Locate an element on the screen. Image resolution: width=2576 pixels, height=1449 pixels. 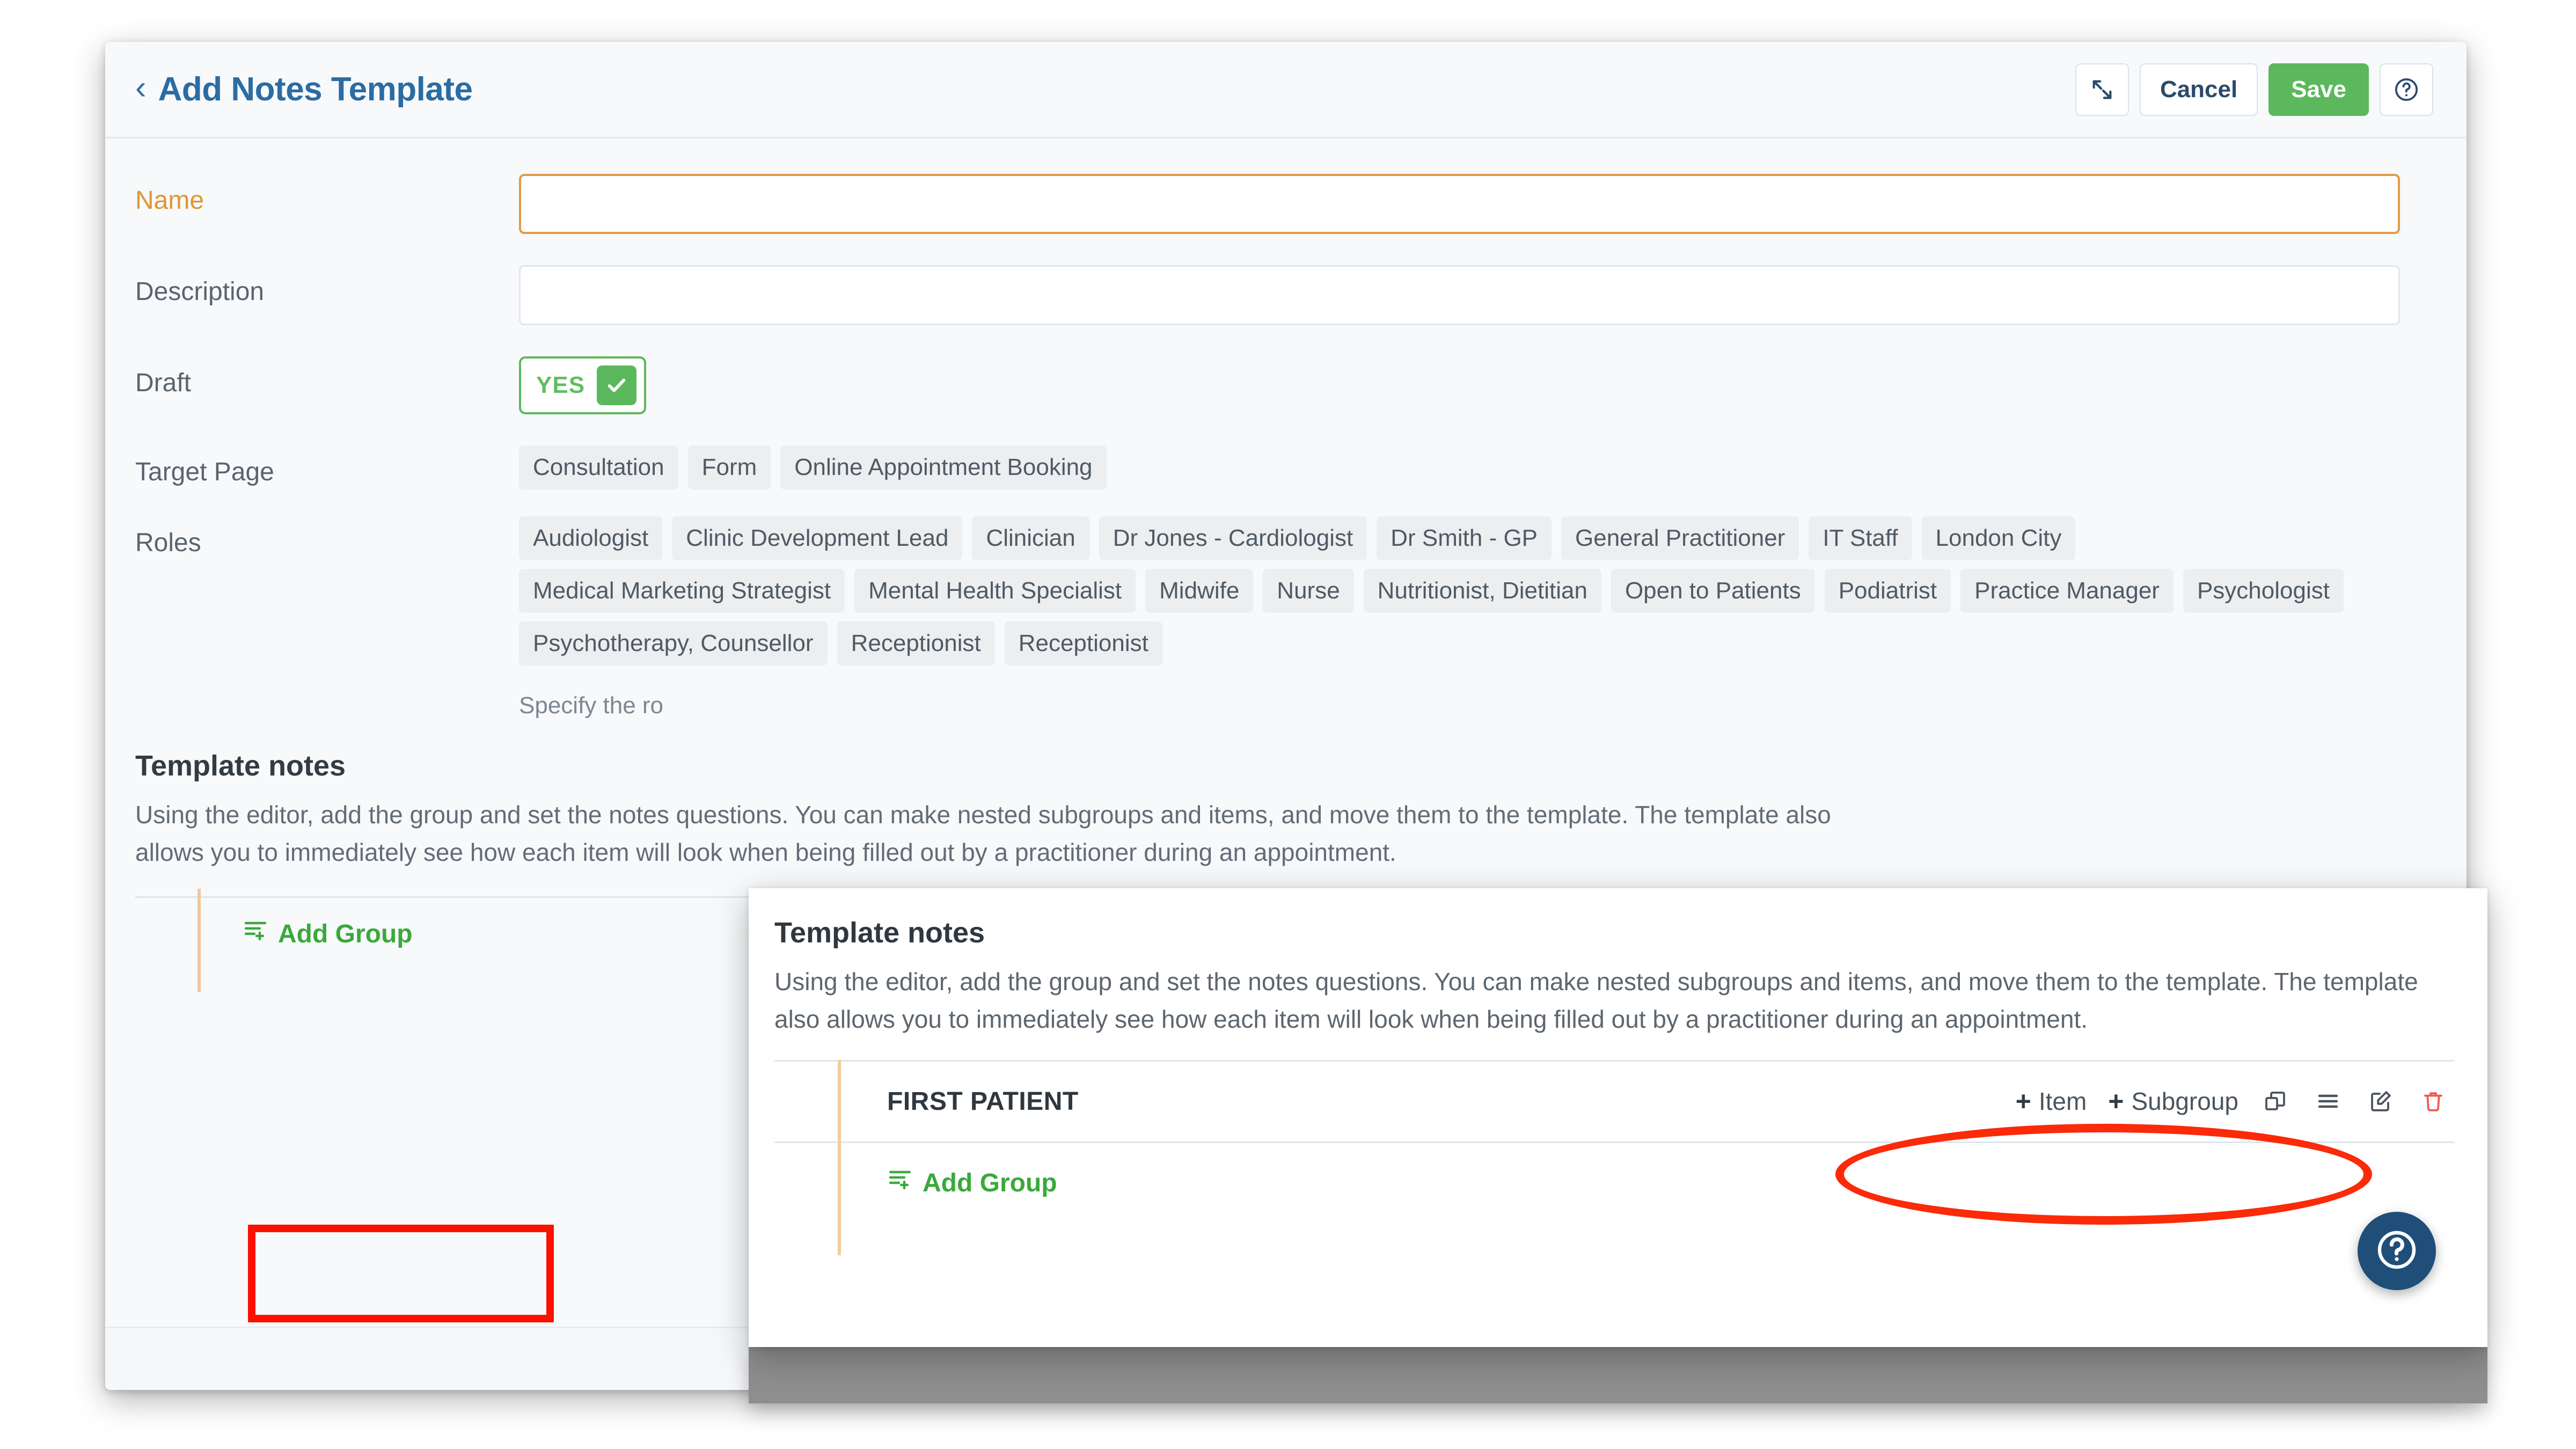
draft-checkbox is located at coordinates (617, 385).